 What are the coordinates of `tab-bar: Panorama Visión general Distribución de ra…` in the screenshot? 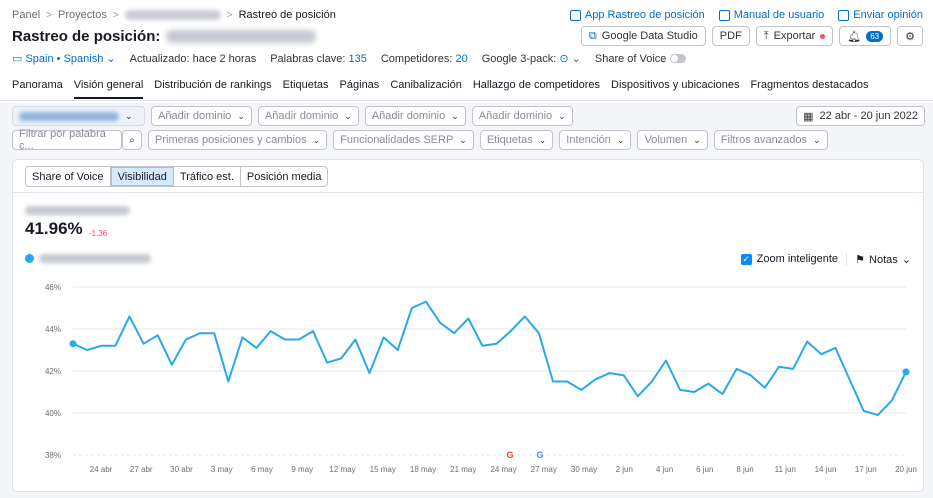 It's located at (440, 89).